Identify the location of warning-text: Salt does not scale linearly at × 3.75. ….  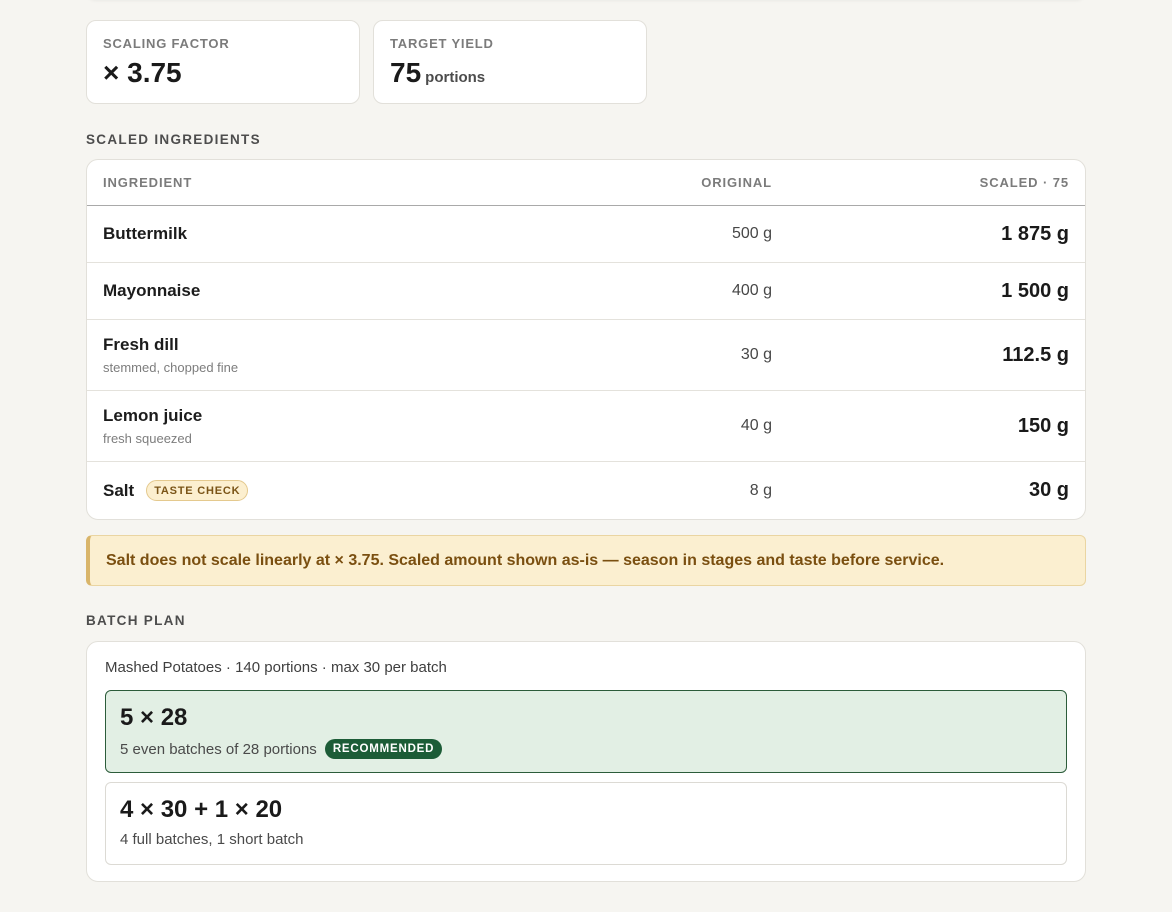
(525, 560).